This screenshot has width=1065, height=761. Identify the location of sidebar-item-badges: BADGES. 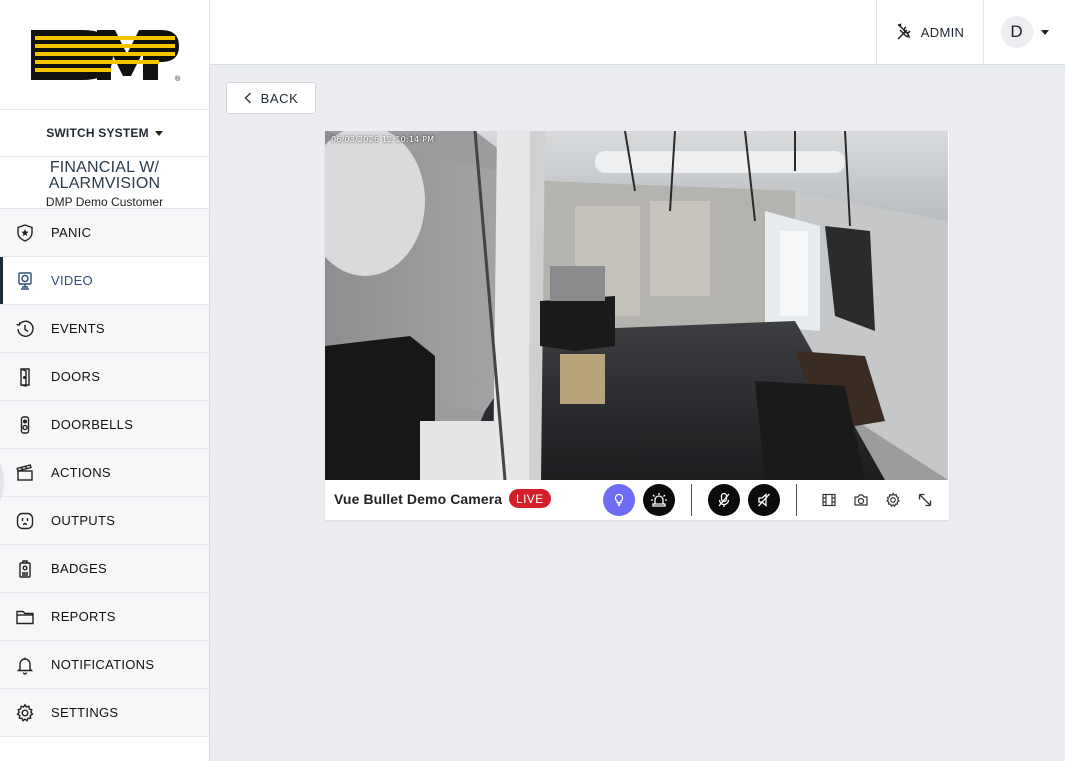
(104, 569).